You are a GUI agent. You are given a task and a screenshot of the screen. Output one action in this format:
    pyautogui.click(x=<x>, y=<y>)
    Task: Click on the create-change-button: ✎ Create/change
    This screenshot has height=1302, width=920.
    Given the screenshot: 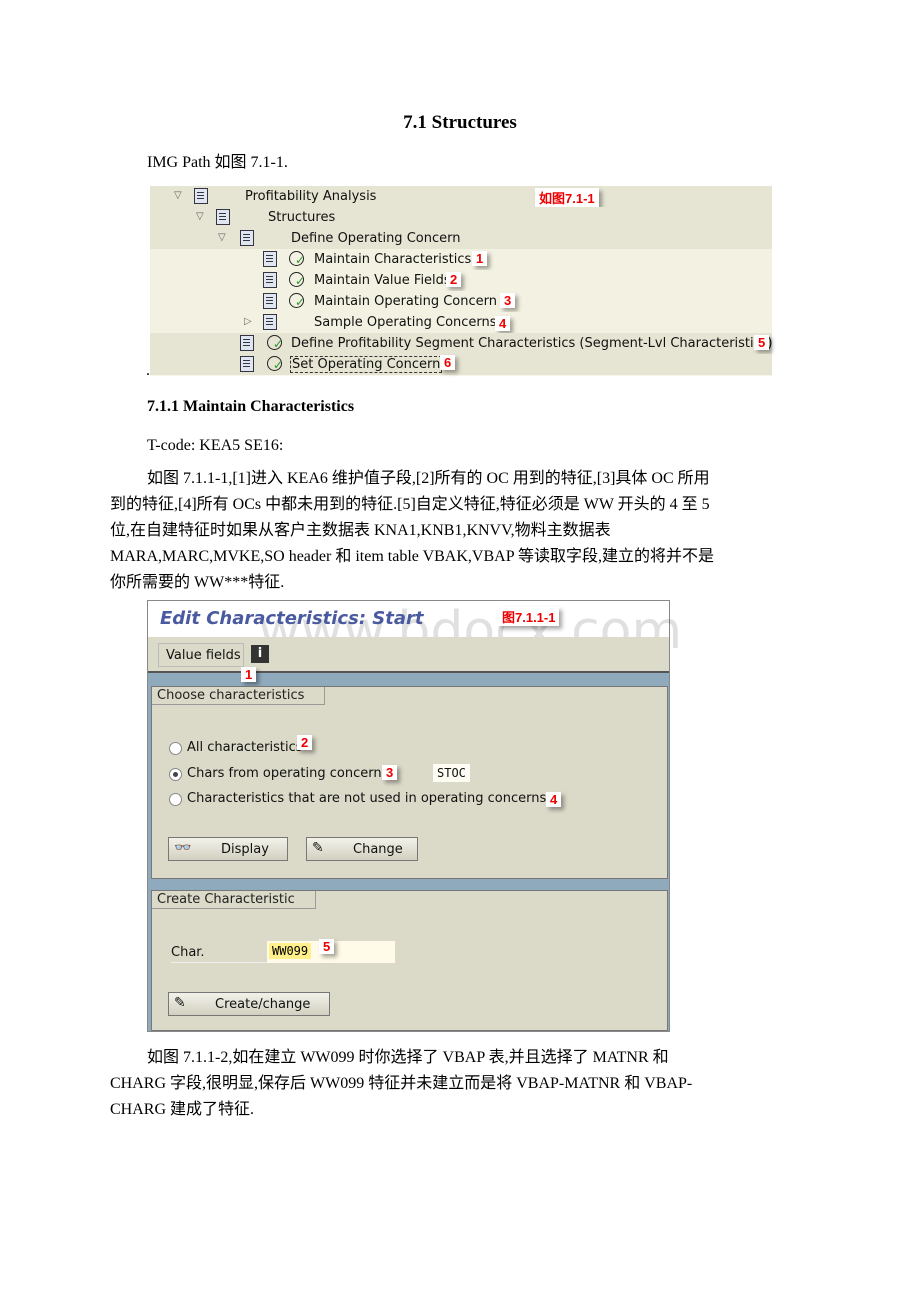 What is the action you would take?
    pyautogui.click(x=249, y=1004)
    